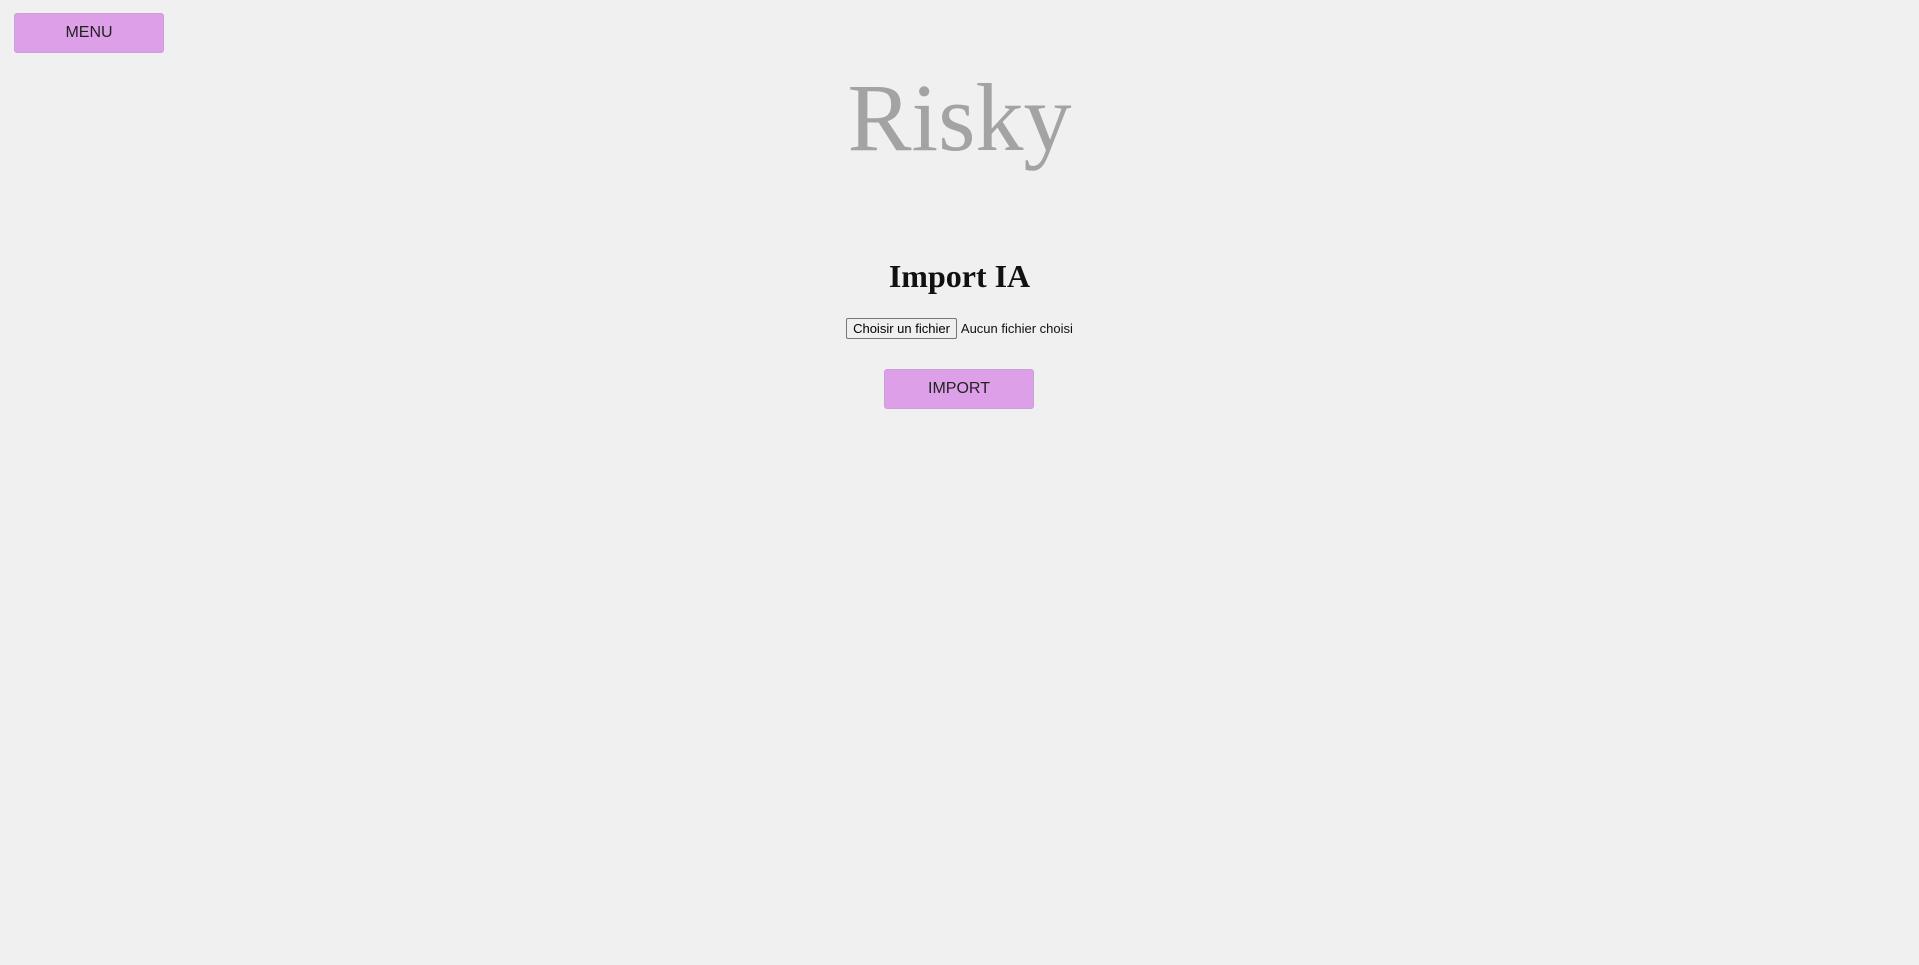  What do you see at coordinates (959, 276) in the screenshot?
I see `page-title: Import IA` at bounding box center [959, 276].